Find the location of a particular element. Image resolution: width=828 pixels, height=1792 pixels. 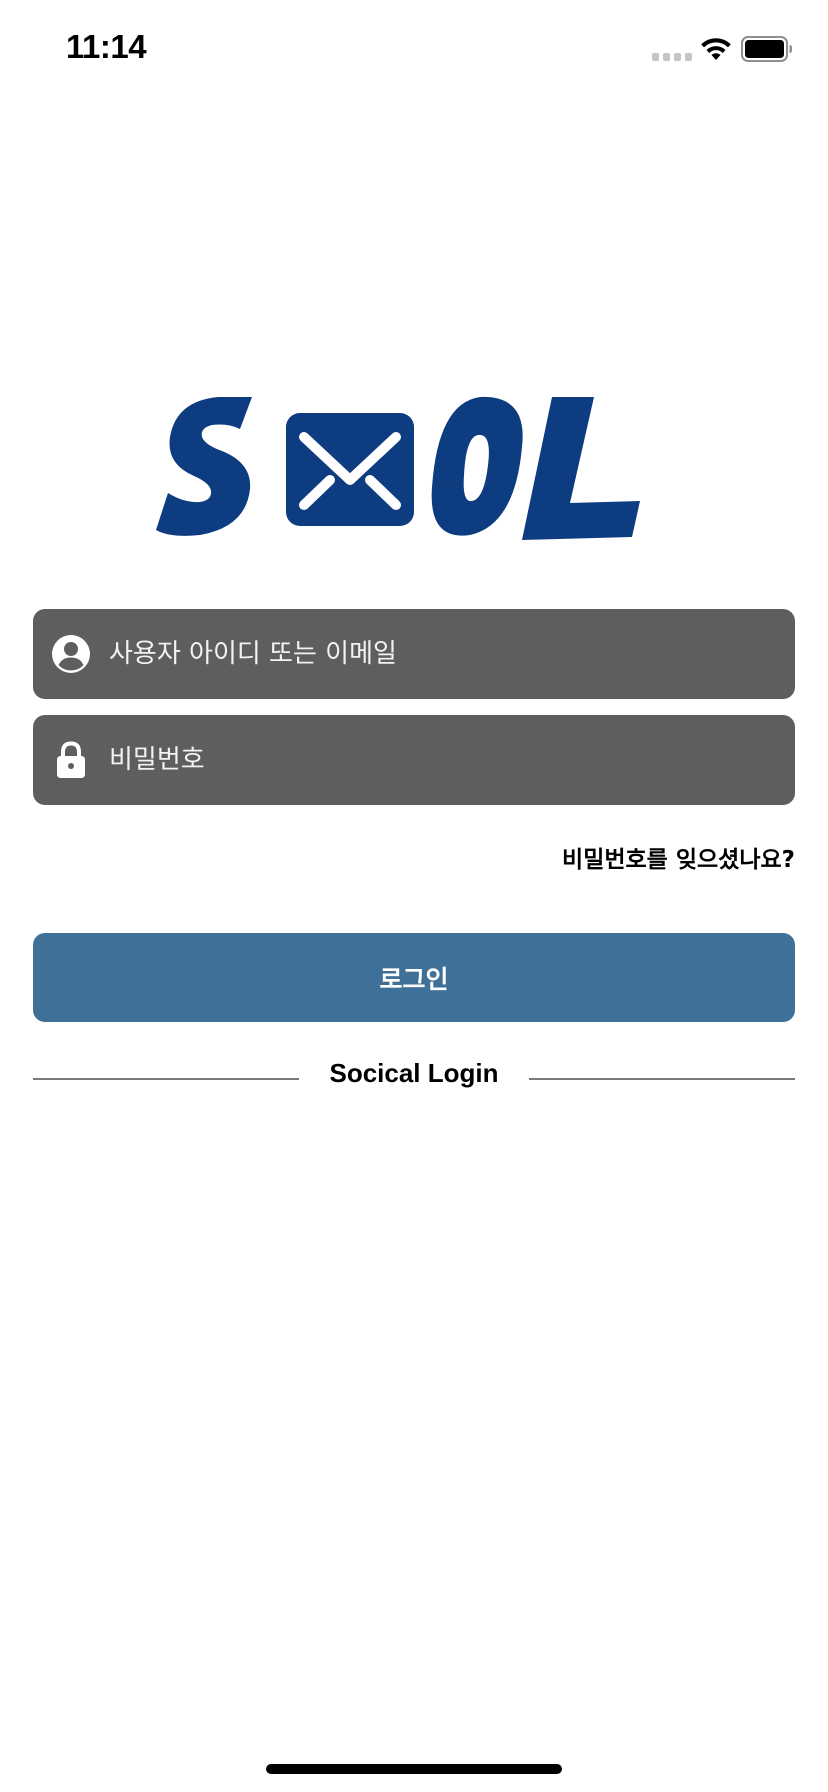

password-input is located at coordinates (439, 760).